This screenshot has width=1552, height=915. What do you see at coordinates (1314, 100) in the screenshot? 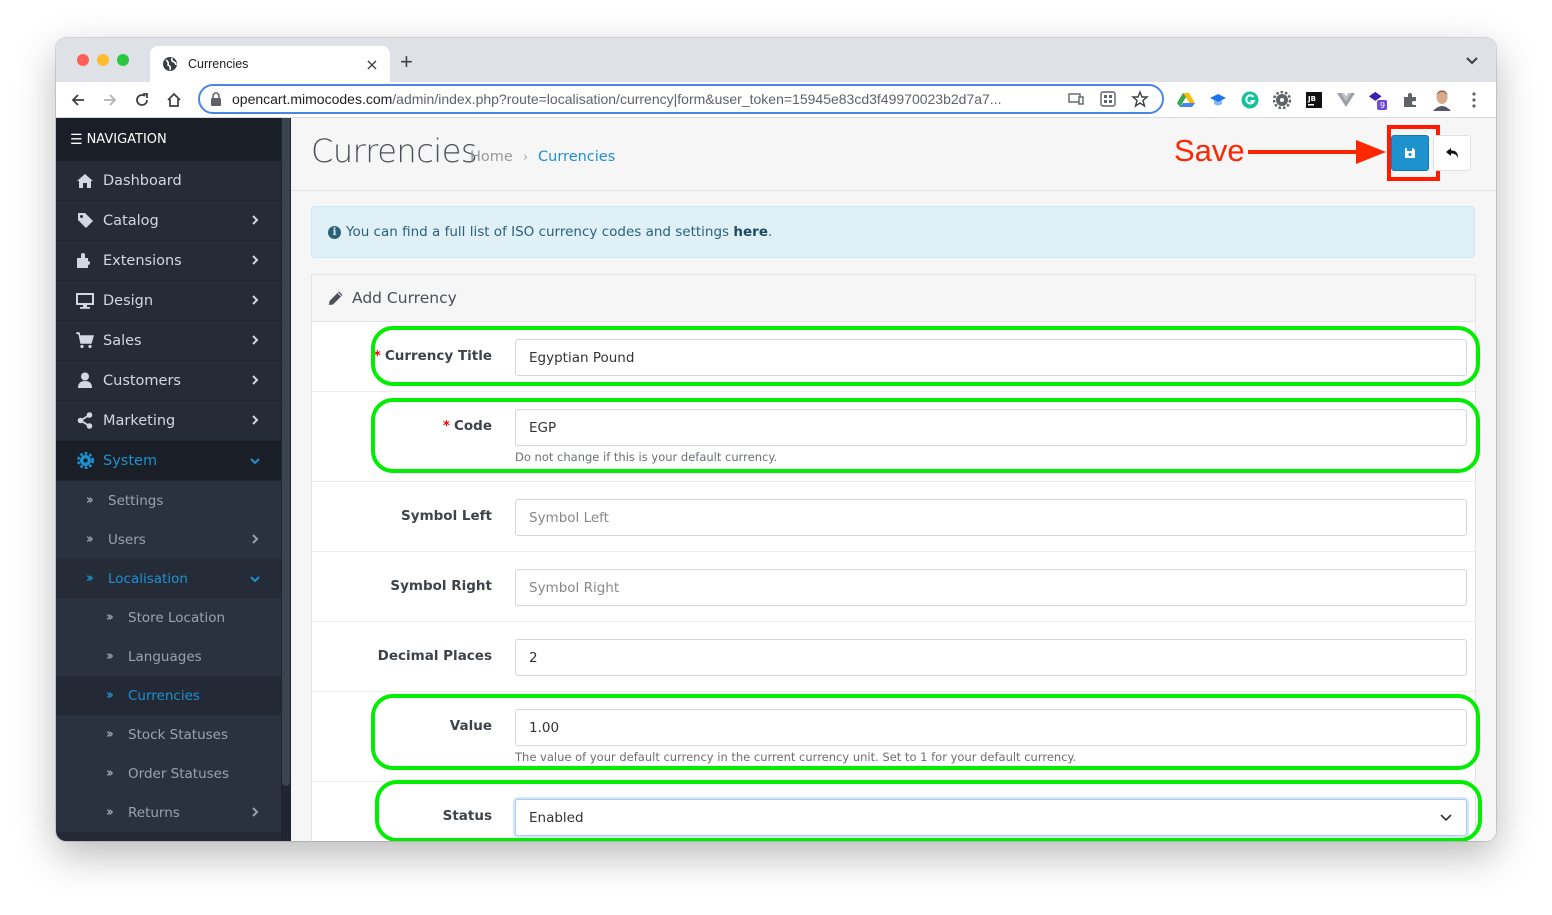
I see `jetbrains-icon: JB` at bounding box center [1314, 100].